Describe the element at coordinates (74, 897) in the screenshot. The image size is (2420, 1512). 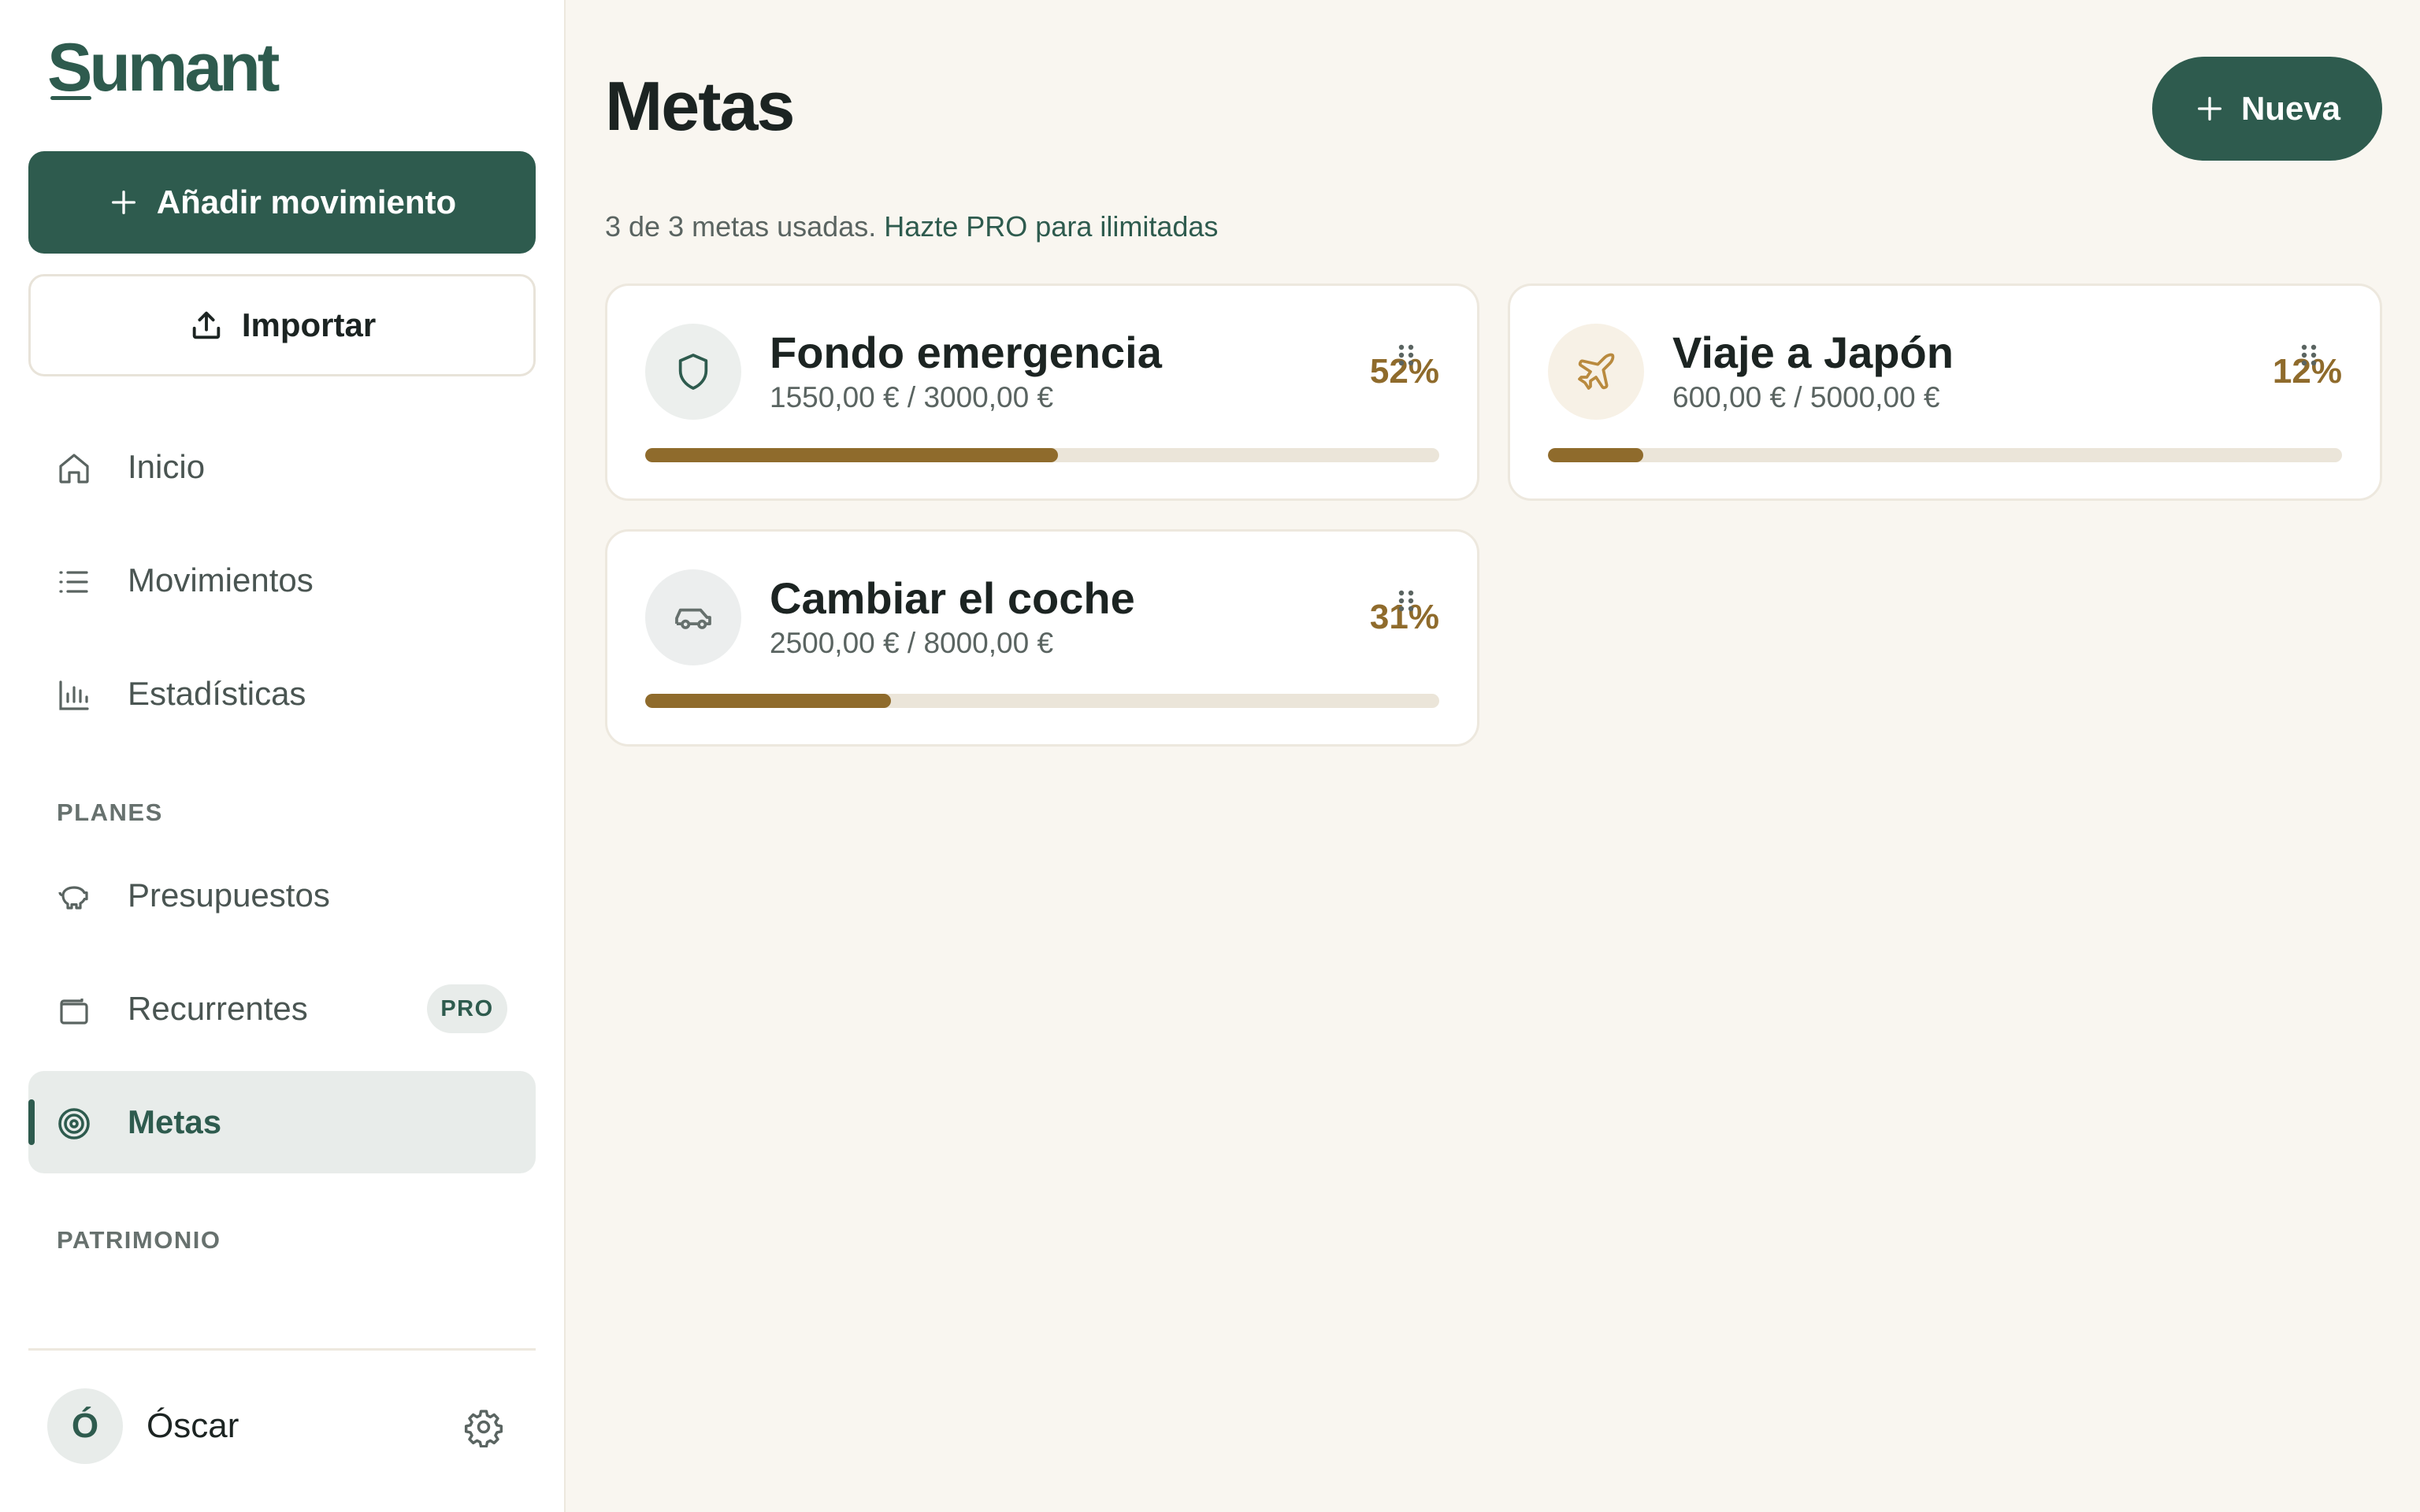
I see `piggy-bank-icon` at that location.